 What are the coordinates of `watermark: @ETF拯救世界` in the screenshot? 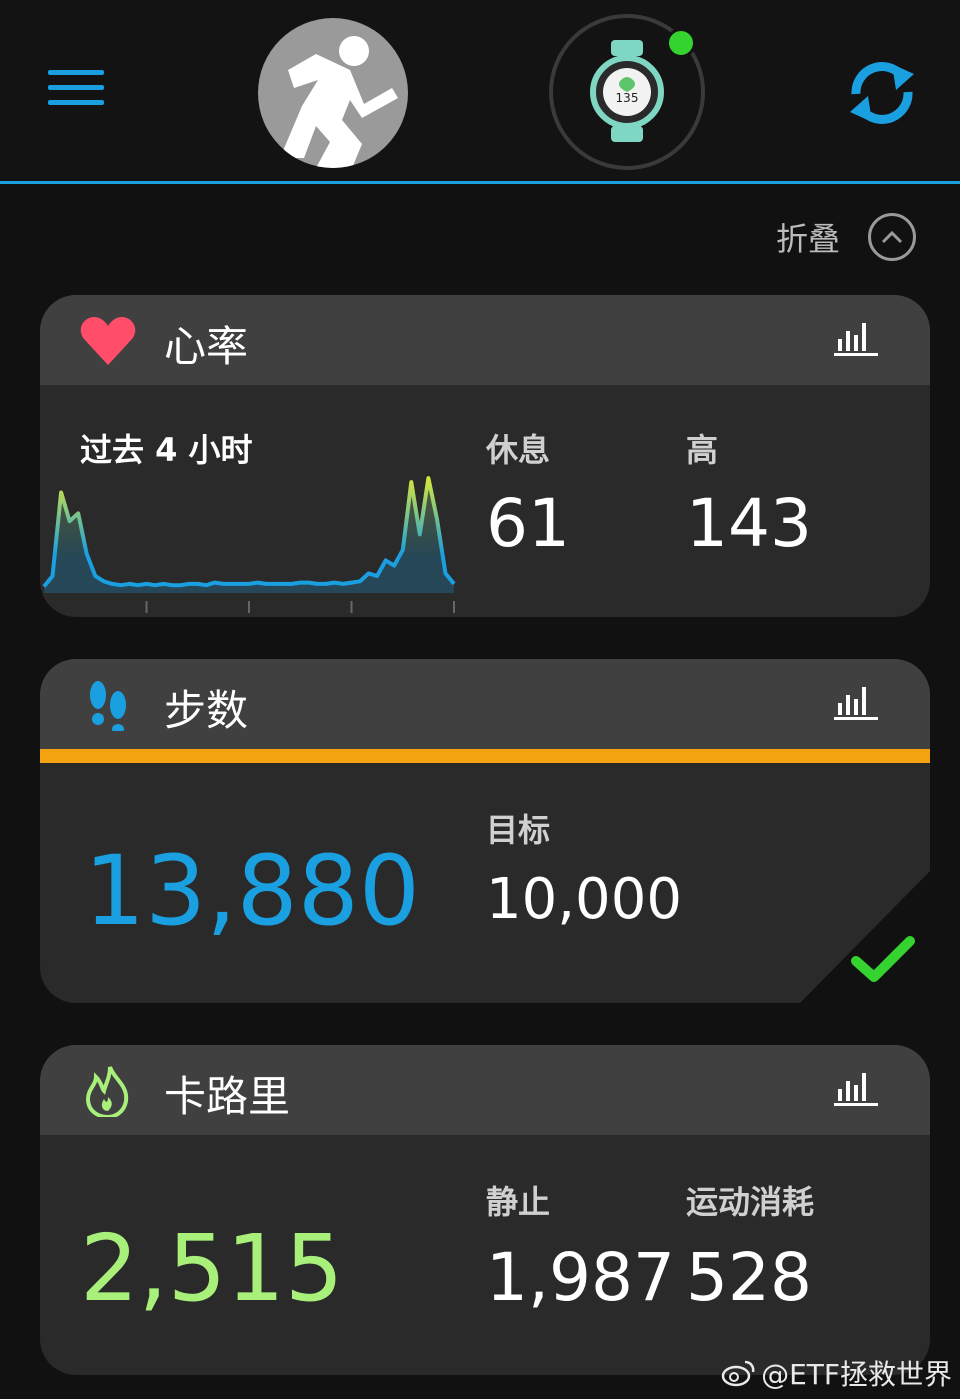 It's located at (836, 1373).